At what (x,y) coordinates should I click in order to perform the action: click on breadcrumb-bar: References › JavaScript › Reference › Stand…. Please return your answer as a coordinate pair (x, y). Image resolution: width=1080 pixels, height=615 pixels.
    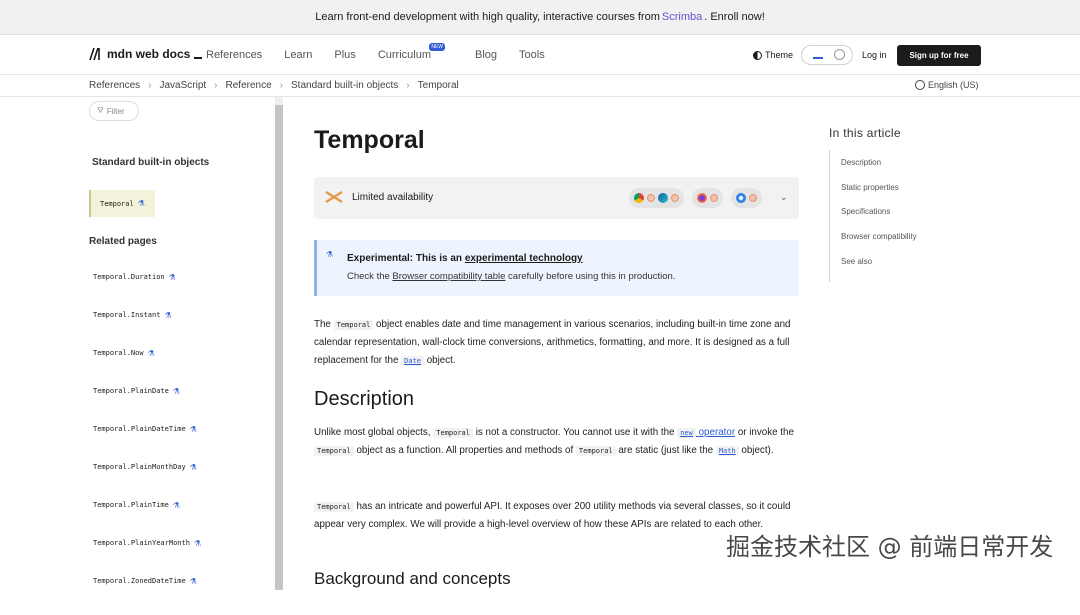
    Looking at the image, I should click on (540, 86).